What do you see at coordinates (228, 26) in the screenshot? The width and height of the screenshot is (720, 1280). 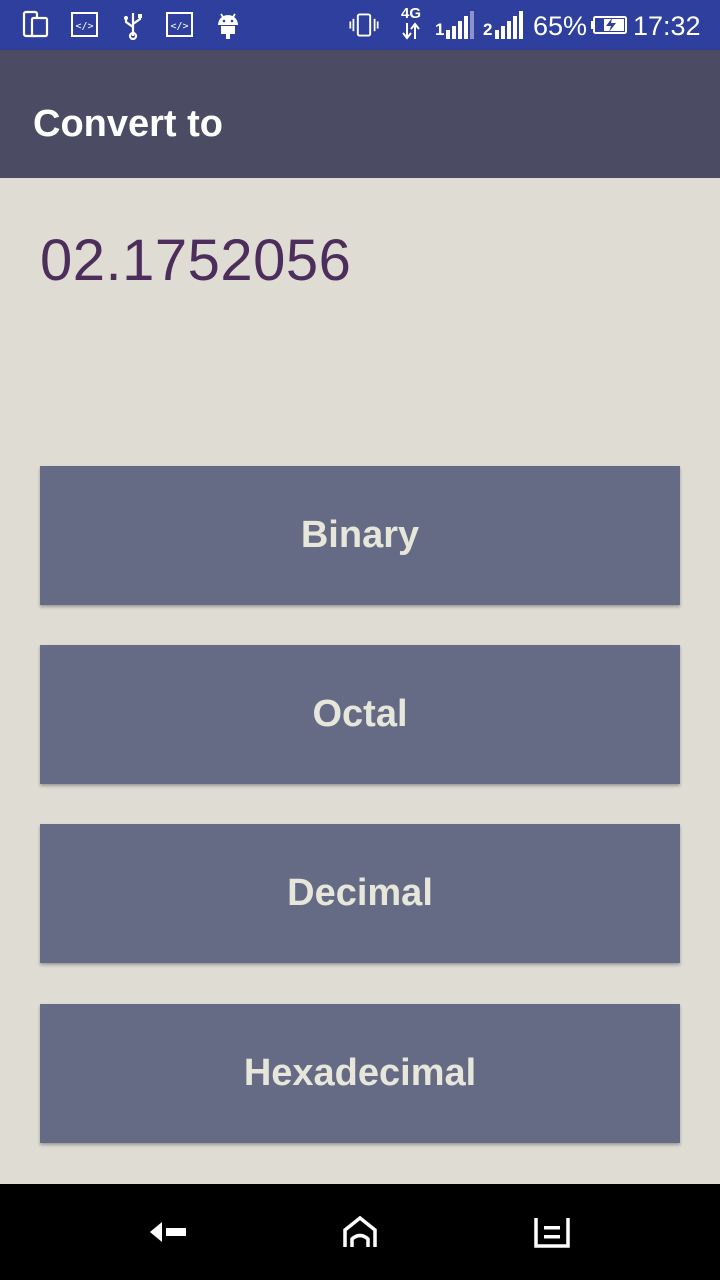 I see `android-icon` at bounding box center [228, 26].